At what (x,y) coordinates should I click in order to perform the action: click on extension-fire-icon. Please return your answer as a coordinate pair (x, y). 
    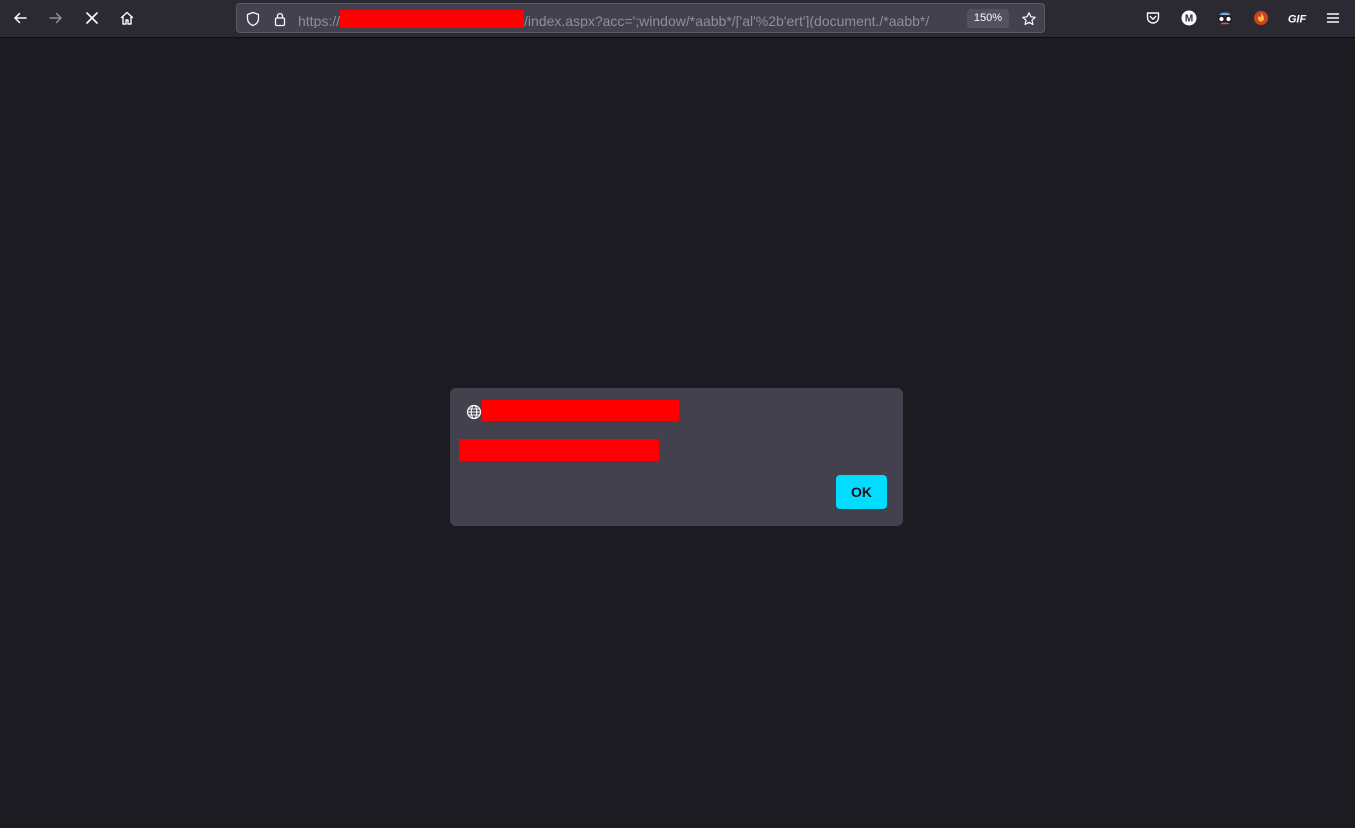
    Looking at the image, I should click on (1261, 18).